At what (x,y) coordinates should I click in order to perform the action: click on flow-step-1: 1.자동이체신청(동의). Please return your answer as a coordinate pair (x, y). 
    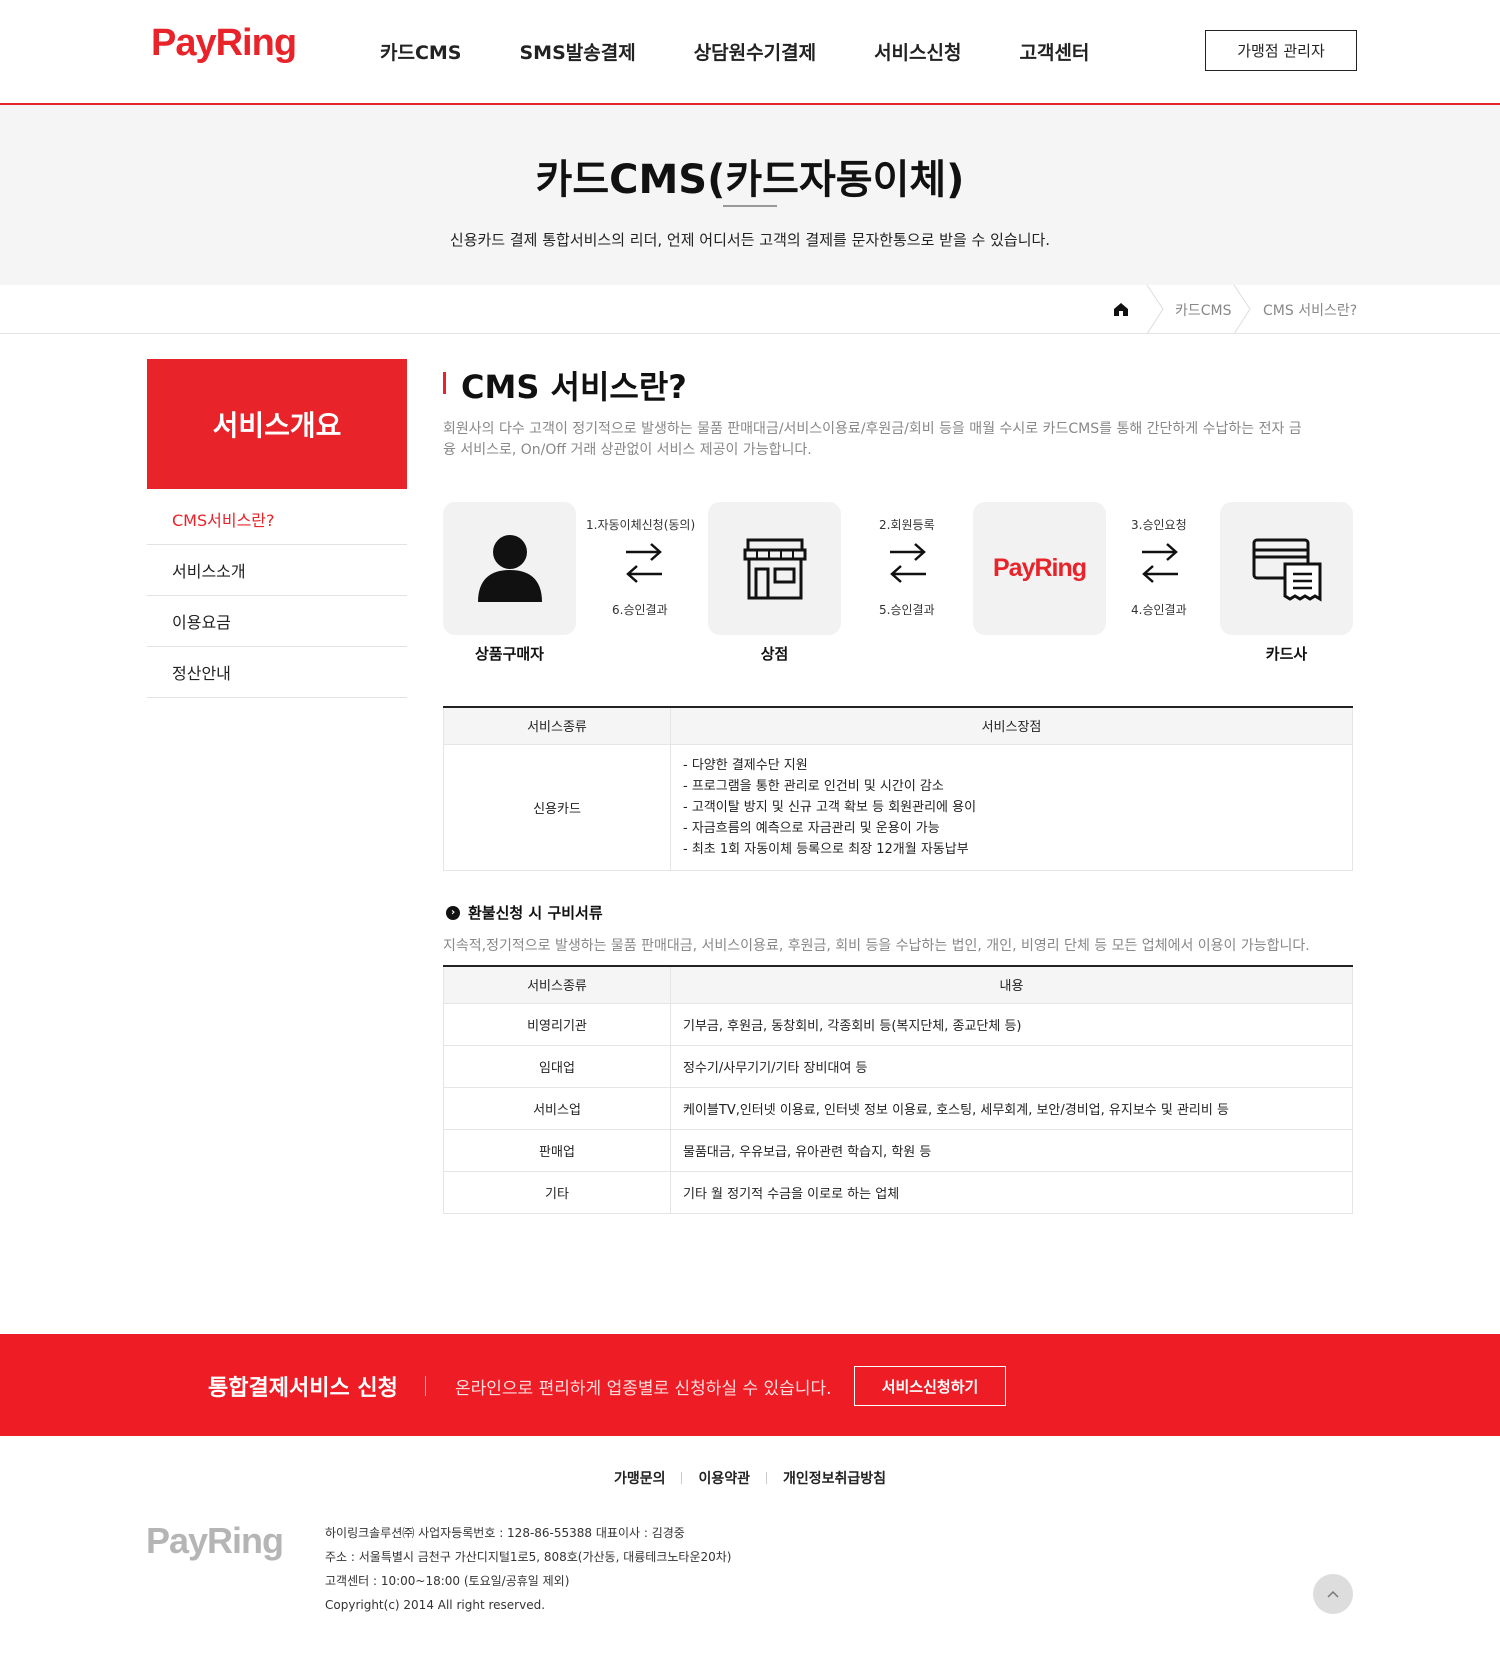
    Looking at the image, I should click on (641, 525).